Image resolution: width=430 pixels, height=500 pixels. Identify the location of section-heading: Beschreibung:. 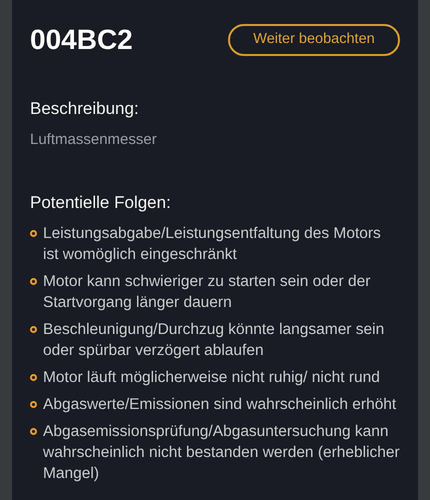
(85, 109).